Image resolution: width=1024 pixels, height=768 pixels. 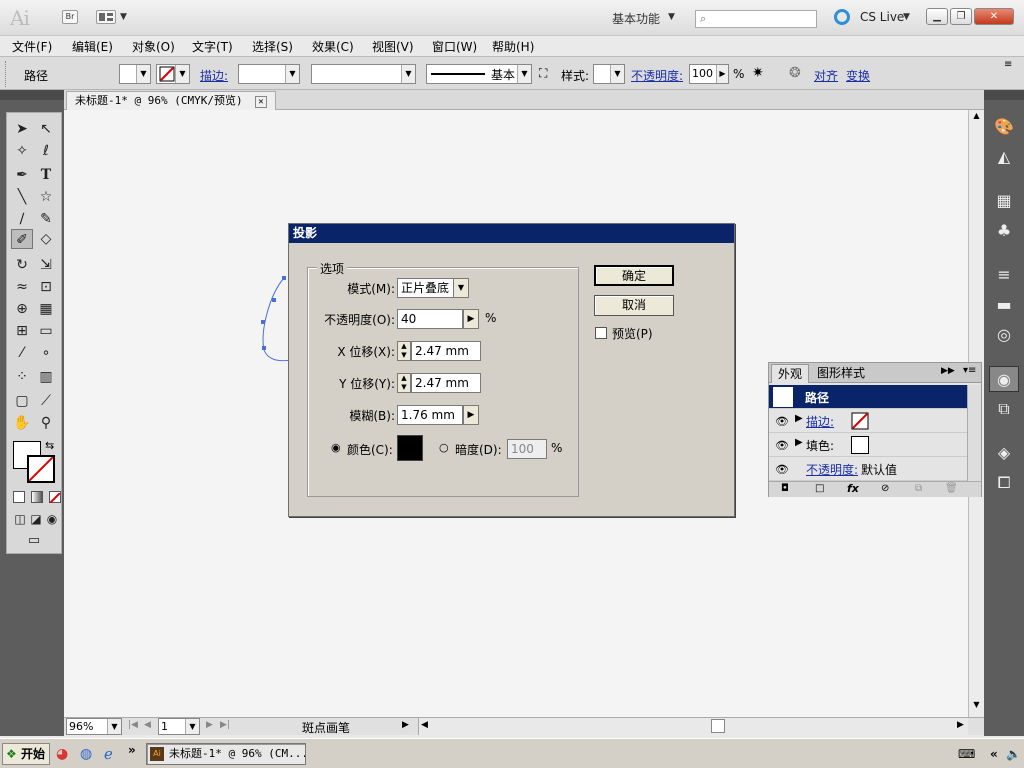 I want to click on appearance-panel-icon: ◉, so click(x=1004, y=379).